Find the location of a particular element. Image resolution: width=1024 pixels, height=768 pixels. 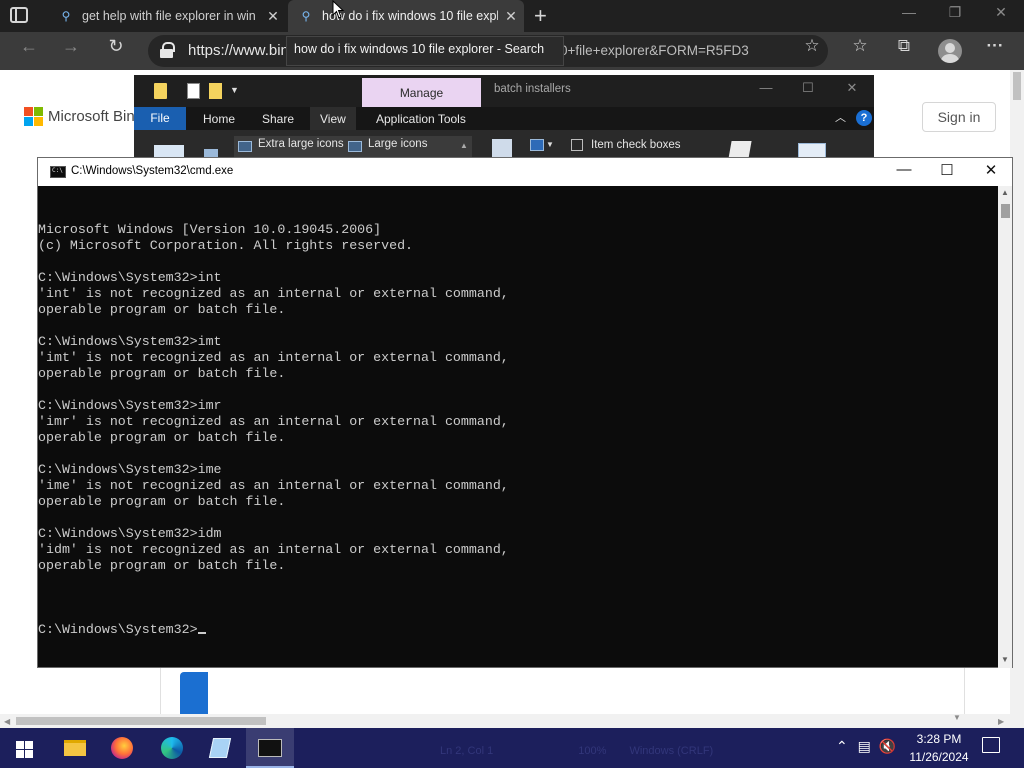

system-tray: ⌃ ▤ 🔇 is located at coordinates (866, 746).